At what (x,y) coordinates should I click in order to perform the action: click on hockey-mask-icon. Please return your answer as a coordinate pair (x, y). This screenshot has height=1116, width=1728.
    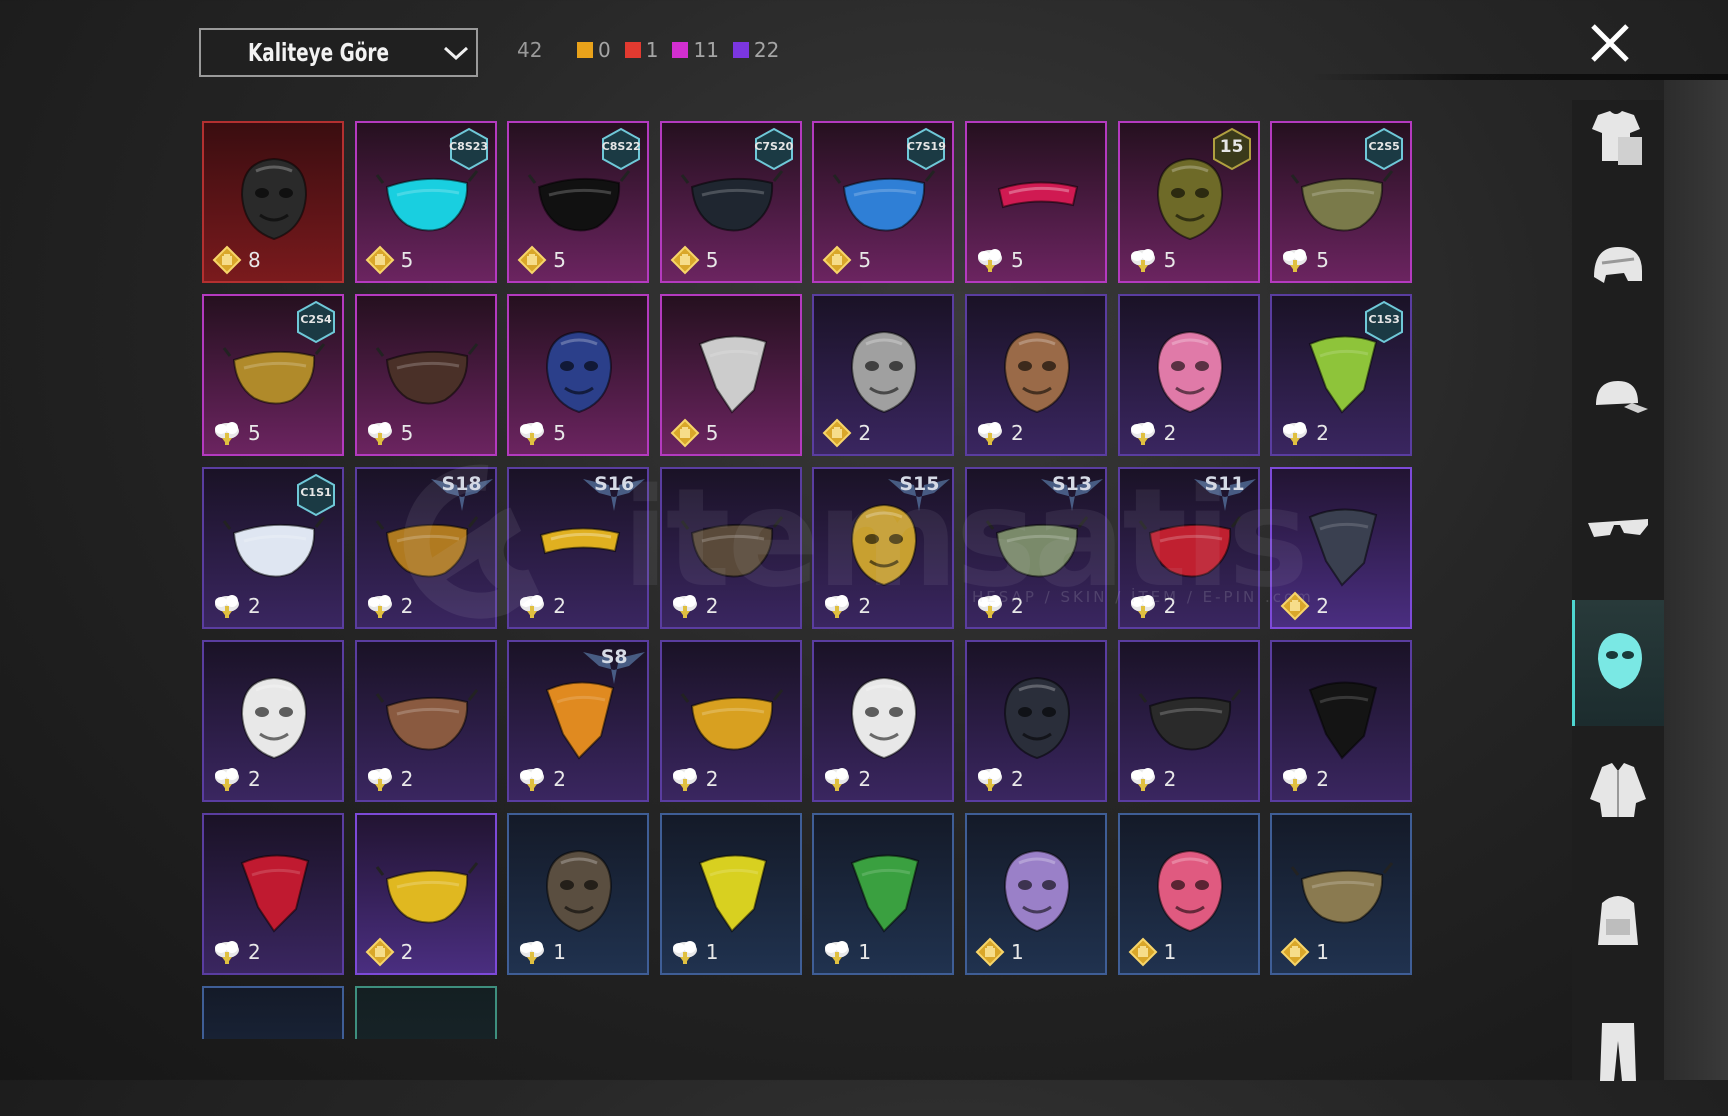
    Looking at the image, I should click on (884, 372).